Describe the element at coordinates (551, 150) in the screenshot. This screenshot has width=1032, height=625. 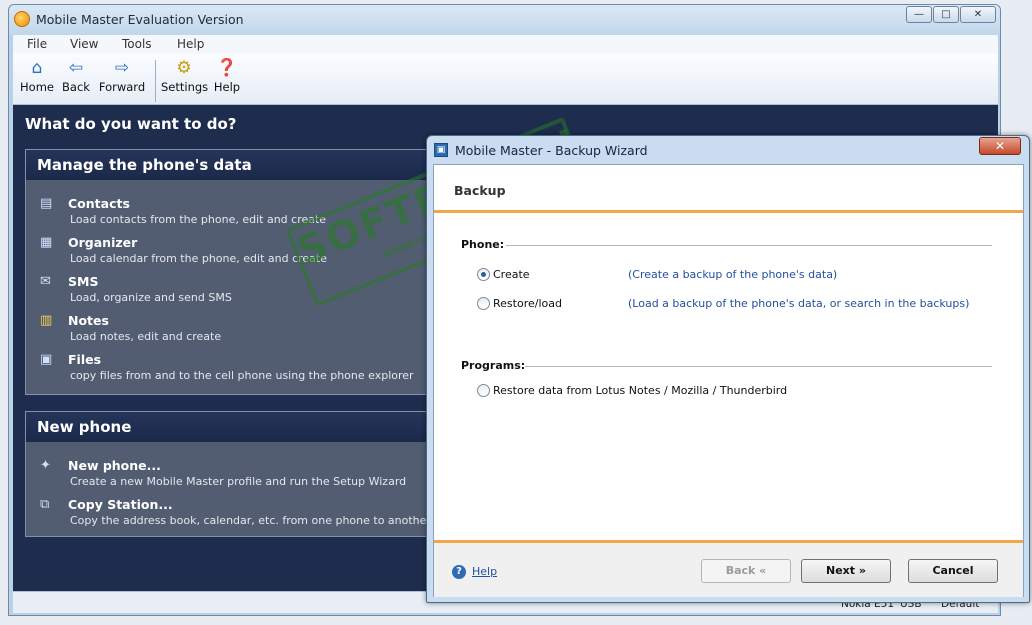
I see `dialog-title: Mobile Master - Backup Wizard` at that location.